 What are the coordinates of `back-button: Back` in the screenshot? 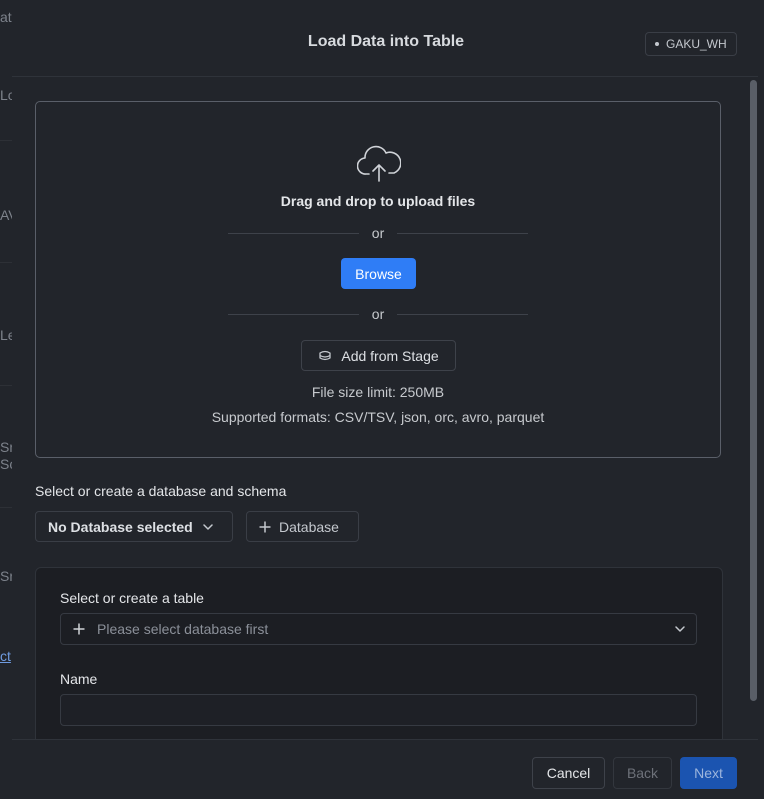 It's located at (642, 773).